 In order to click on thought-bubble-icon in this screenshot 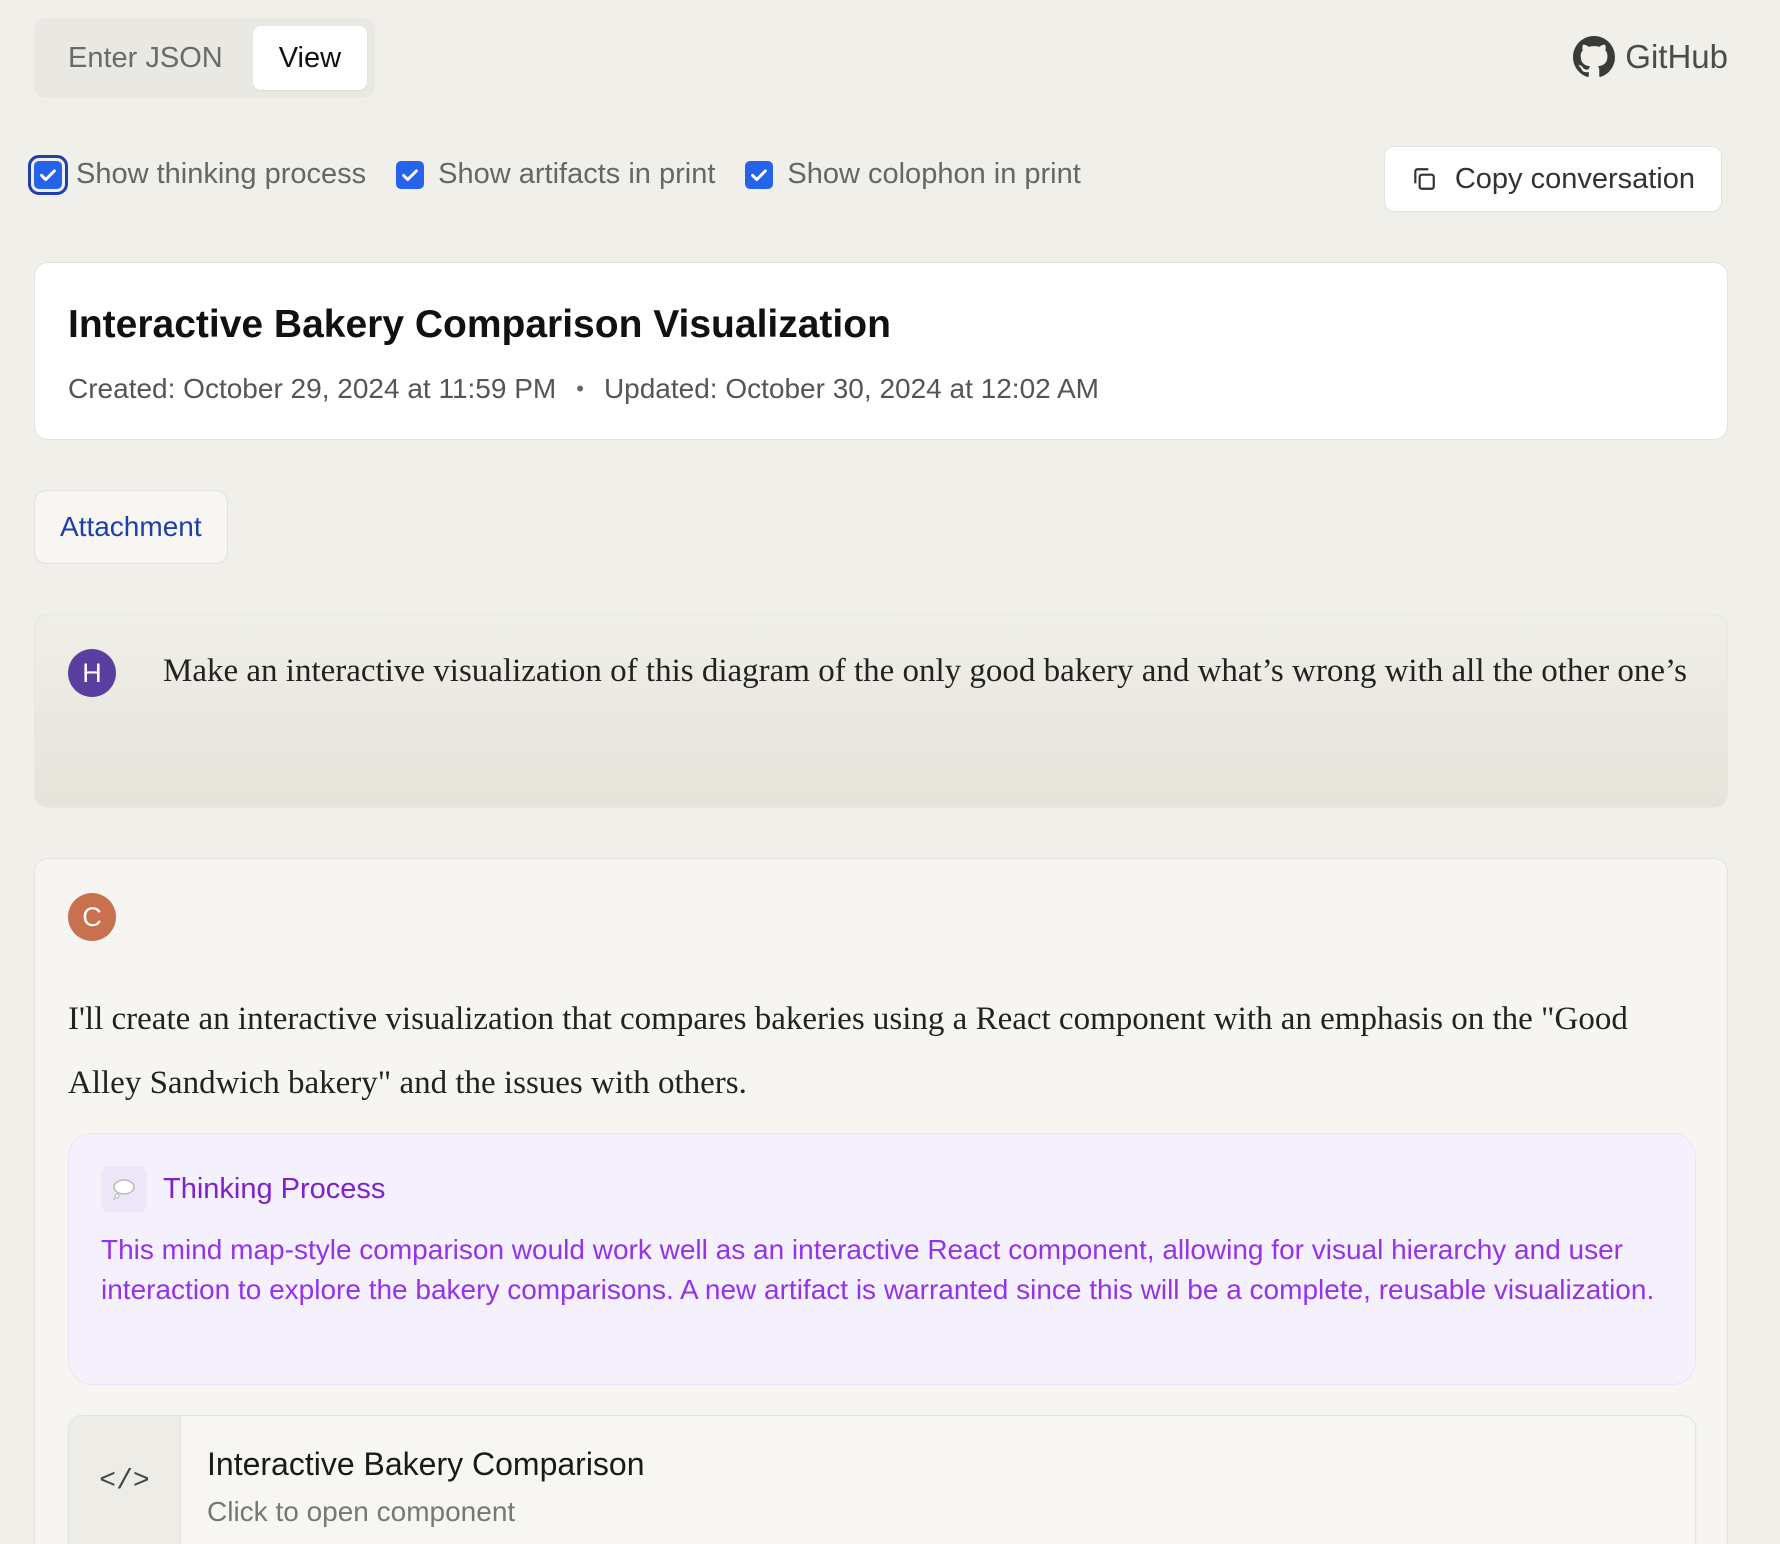, I will do `click(124, 1189)`.